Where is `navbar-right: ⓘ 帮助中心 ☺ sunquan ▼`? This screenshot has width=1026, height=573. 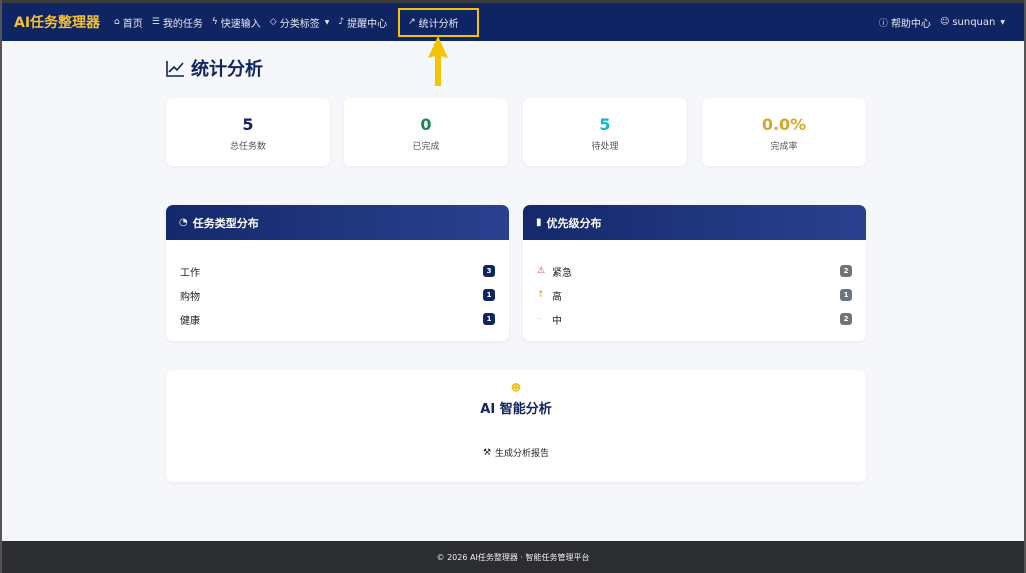
navbar-right: ⓘ 帮助中心 ☺ sunquan ▼ is located at coordinates (946, 22).